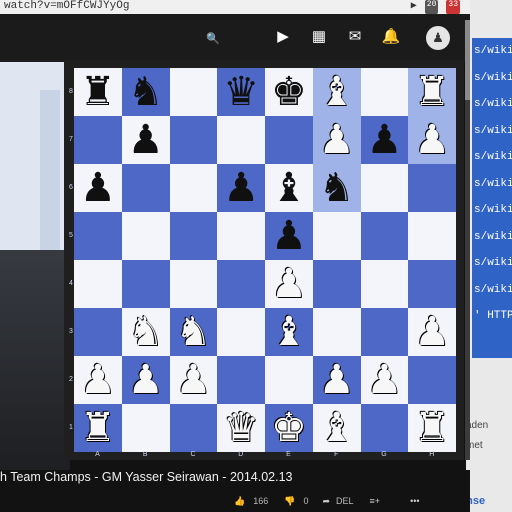  What do you see at coordinates (453, 7) in the screenshot?
I see `ext-badge: 33` at bounding box center [453, 7].